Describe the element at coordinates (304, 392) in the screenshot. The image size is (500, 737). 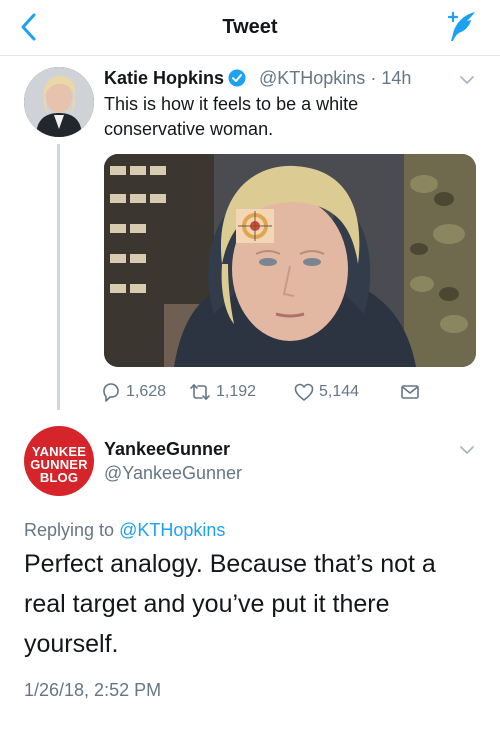
I see `heart-icon` at that location.